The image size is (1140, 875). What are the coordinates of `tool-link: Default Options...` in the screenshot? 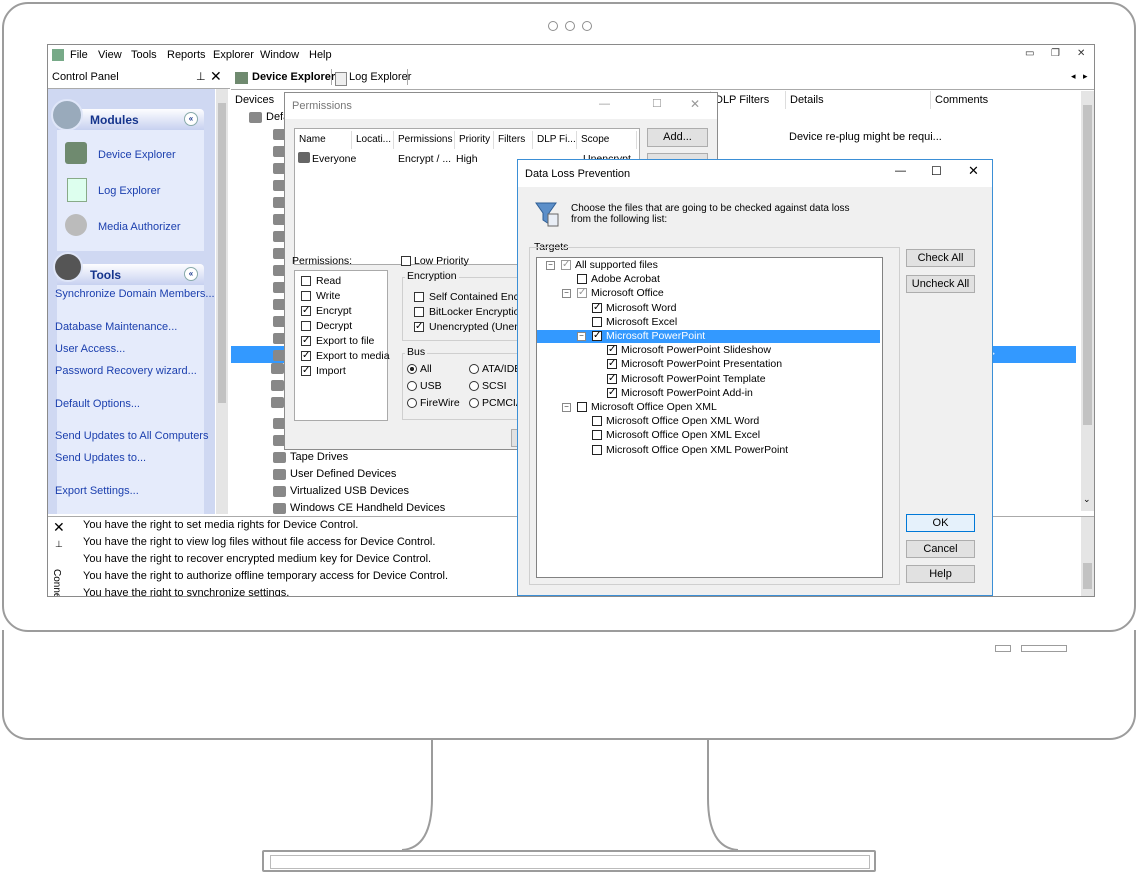 It's located at (97, 404).